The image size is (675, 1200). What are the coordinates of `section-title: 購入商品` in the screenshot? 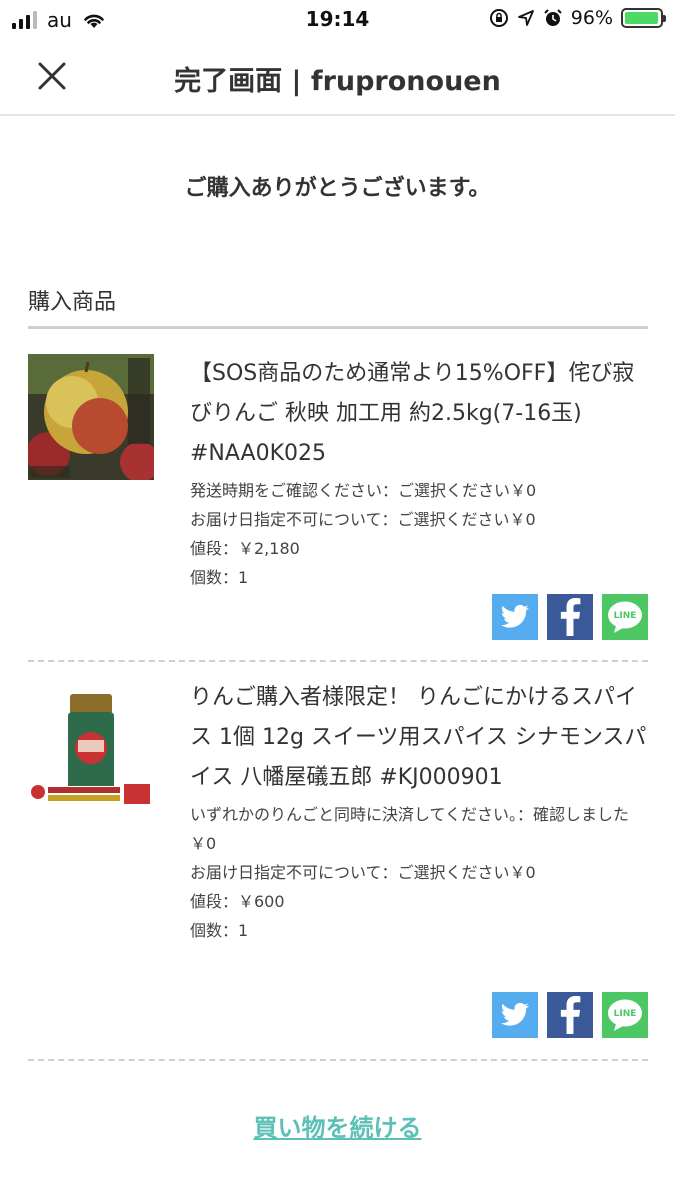 It's located at (72, 302).